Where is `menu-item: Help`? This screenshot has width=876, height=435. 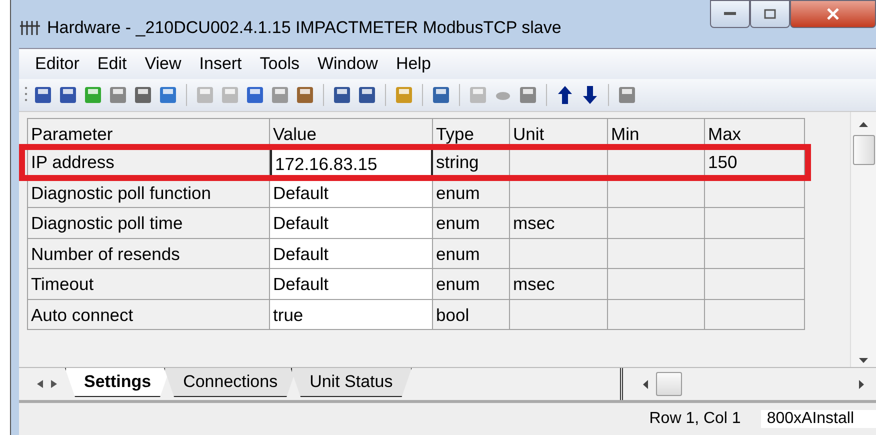 menu-item: Help is located at coordinates (414, 64).